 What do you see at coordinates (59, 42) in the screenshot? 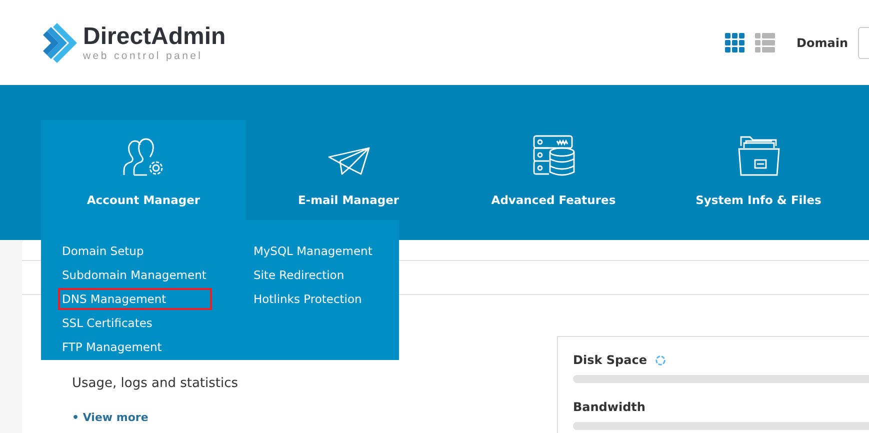
I see `logo-icon` at bounding box center [59, 42].